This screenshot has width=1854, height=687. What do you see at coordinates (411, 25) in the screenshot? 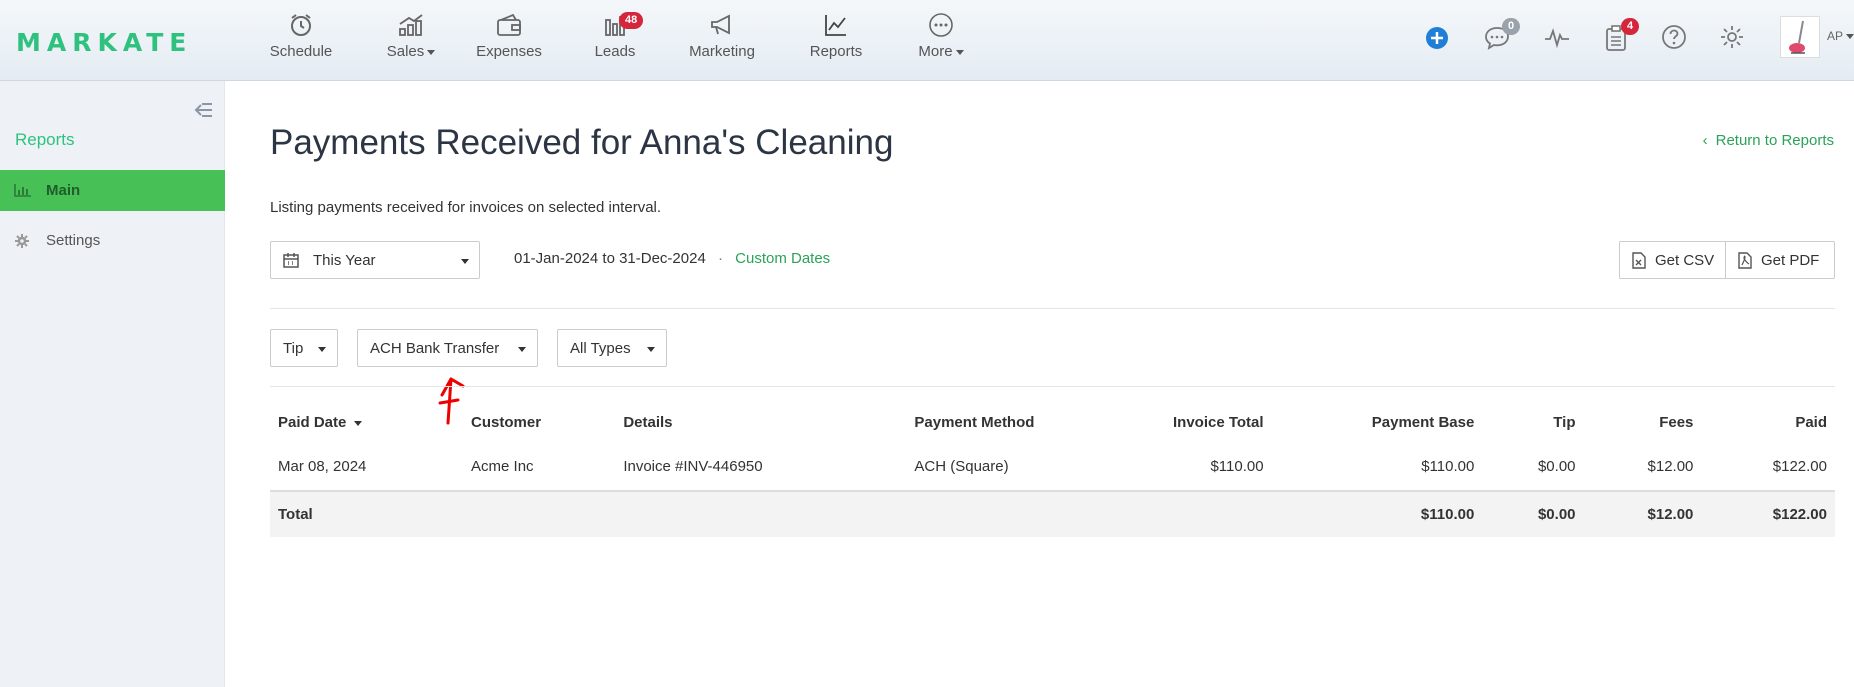
I see `chart-coins-icon` at bounding box center [411, 25].